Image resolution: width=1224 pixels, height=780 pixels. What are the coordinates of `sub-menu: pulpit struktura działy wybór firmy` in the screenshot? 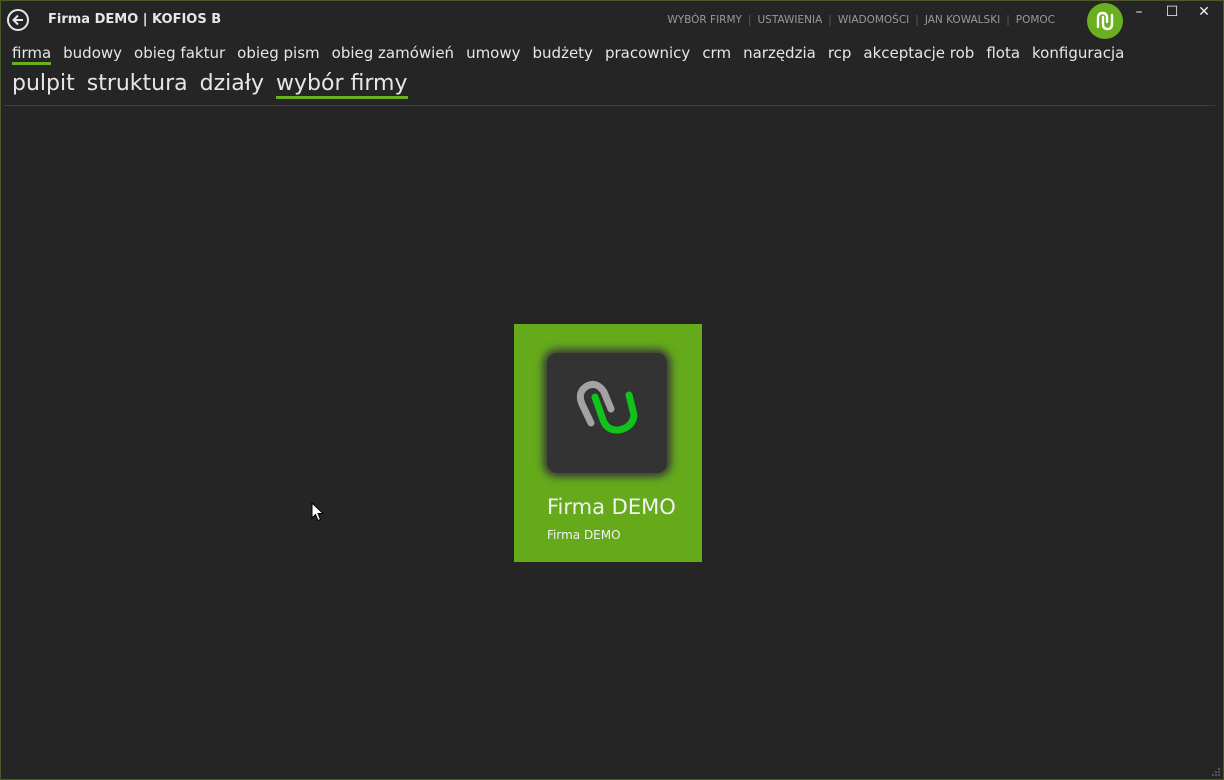 It's located at (216, 85).